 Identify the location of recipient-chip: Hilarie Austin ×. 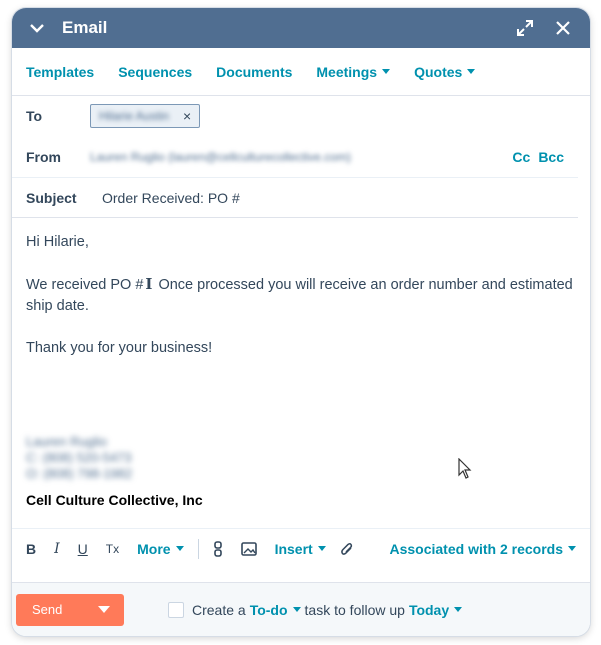
(145, 116).